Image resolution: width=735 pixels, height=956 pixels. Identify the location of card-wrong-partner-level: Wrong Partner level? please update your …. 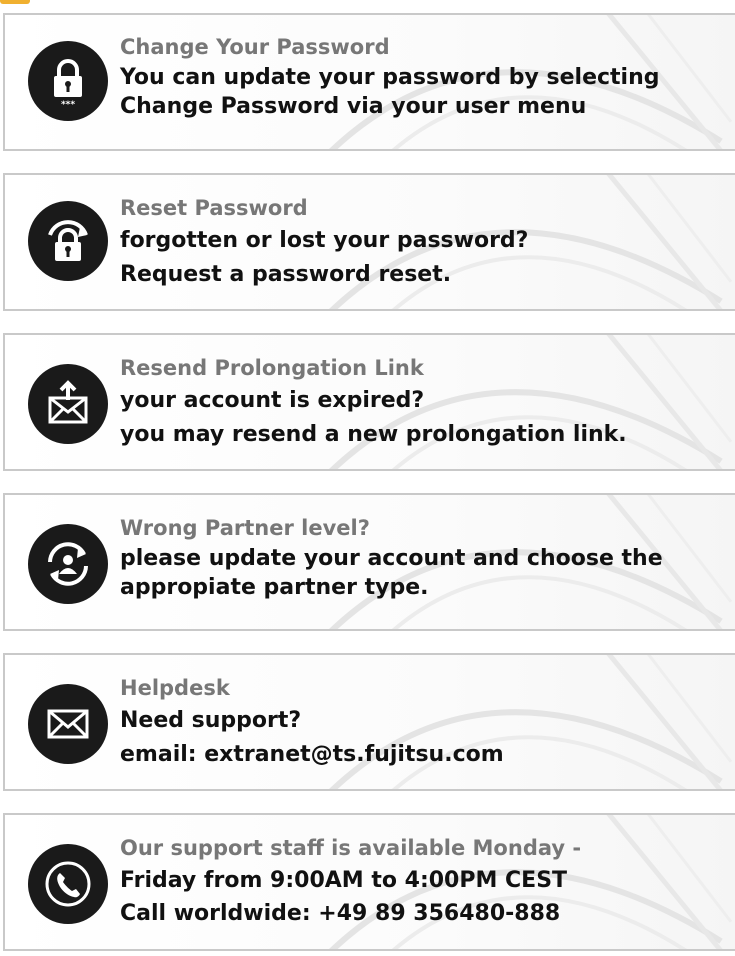
(369, 562).